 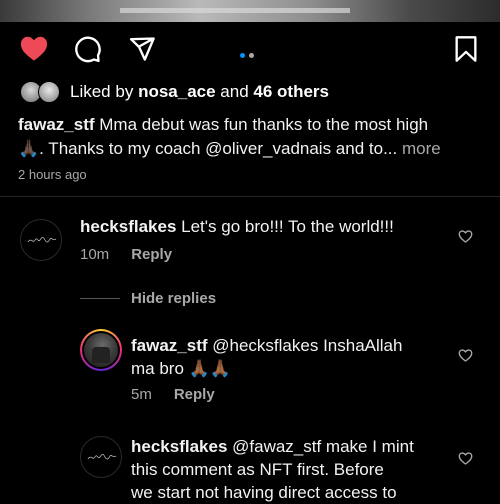 What do you see at coordinates (95, 254) in the screenshot?
I see `comment-time: 10m` at bounding box center [95, 254].